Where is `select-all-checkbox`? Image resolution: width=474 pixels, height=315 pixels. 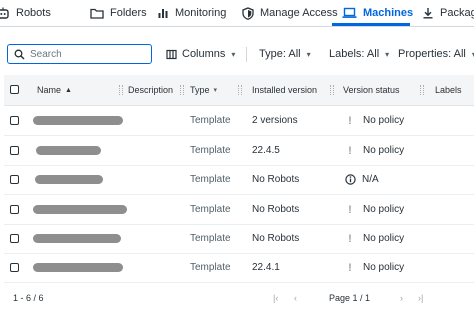 select-all-checkbox is located at coordinates (14, 89).